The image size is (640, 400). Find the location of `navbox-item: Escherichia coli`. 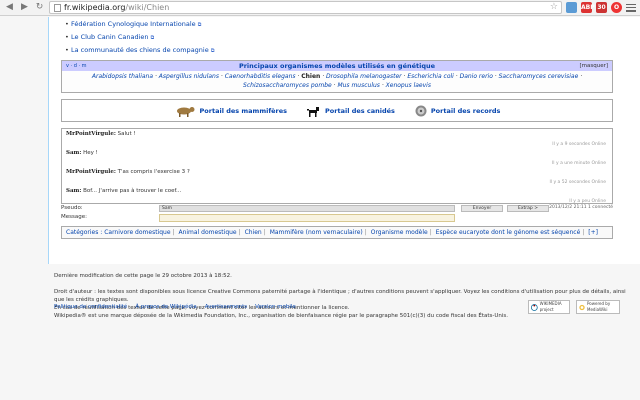

navbox-item: Escherichia coli is located at coordinates (430, 76).